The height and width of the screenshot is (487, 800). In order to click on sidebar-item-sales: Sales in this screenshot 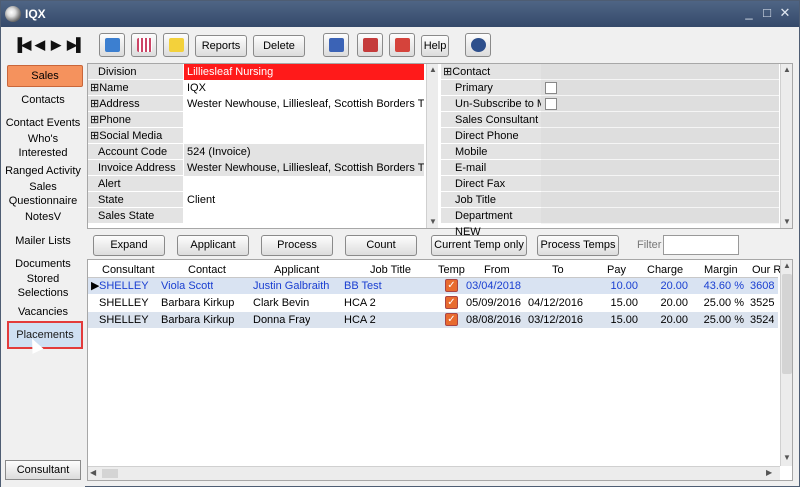, I will do `click(45, 76)`.